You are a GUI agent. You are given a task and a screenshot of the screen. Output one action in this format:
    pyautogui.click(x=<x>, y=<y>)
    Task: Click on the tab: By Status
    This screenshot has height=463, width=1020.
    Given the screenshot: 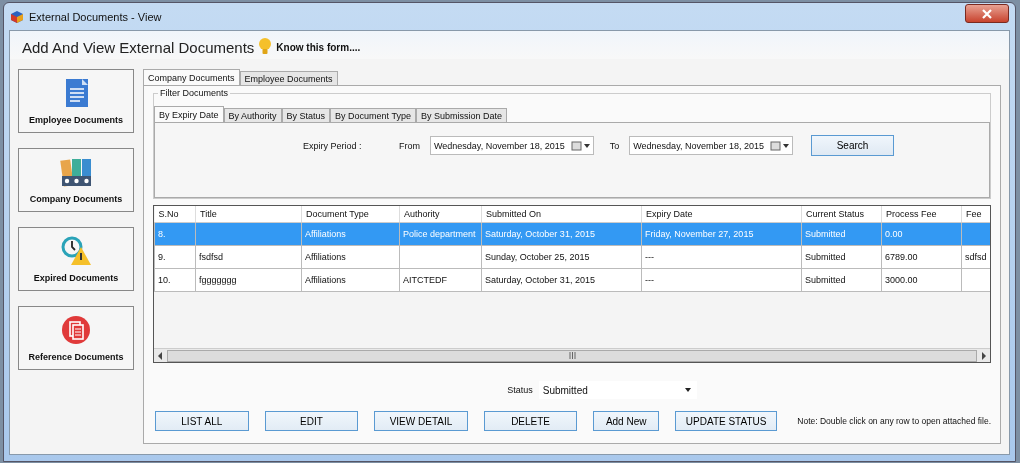 What is the action you would take?
    pyautogui.click(x=306, y=115)
    